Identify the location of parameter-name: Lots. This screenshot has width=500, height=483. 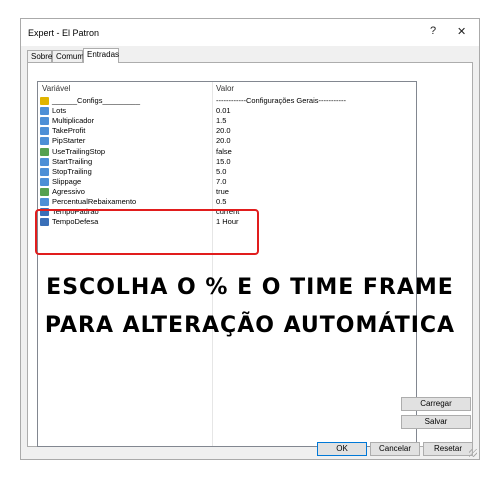
(59, 111).